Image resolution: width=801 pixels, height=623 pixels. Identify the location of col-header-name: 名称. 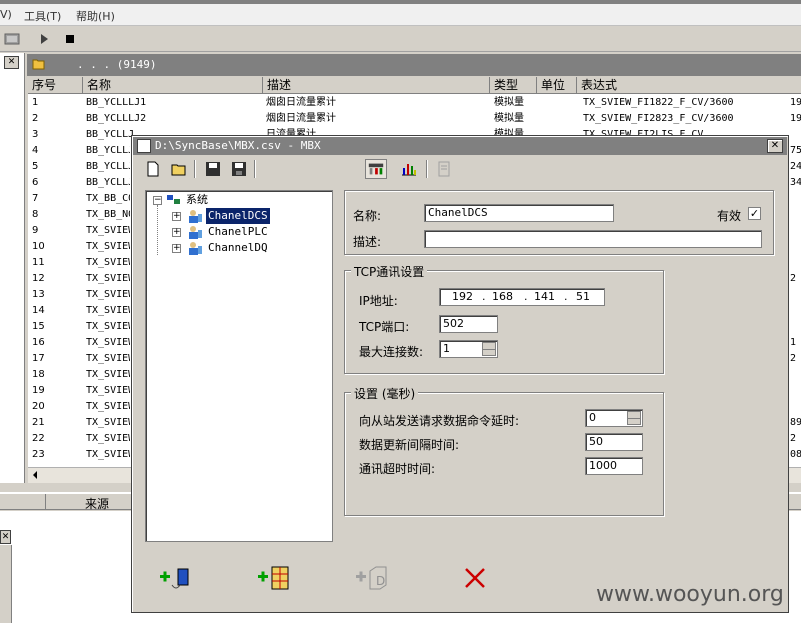
(173, 85).